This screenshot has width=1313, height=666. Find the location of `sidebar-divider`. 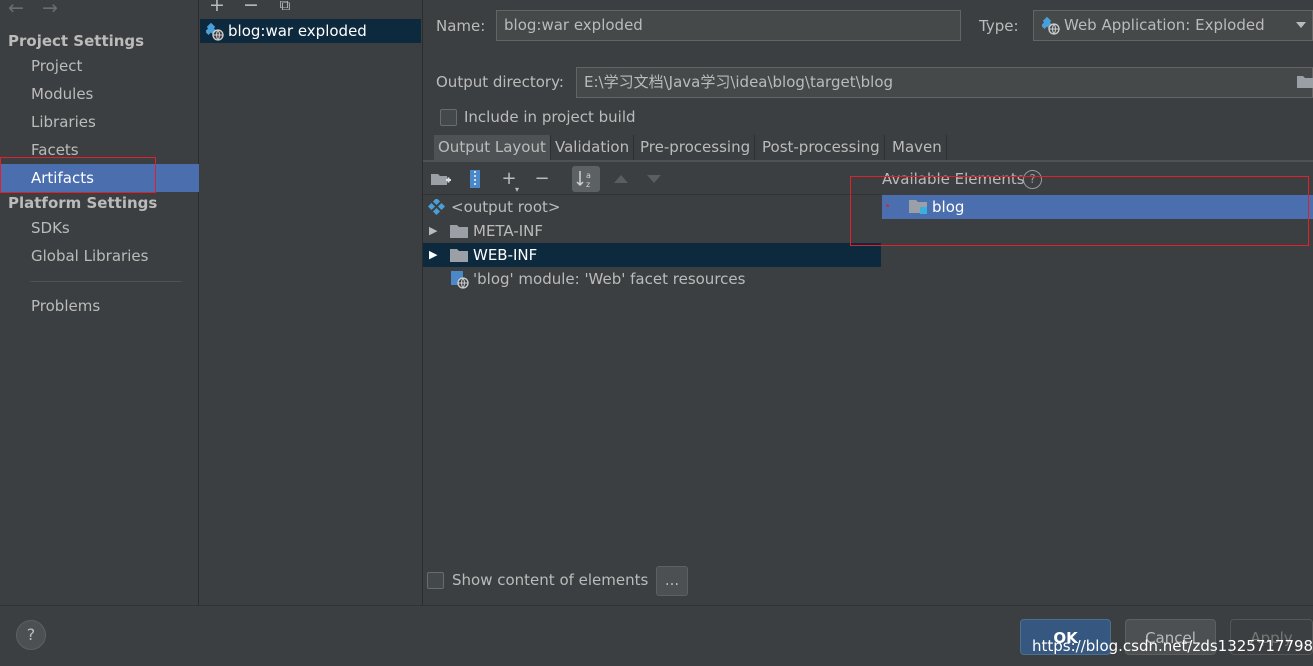

sidebar-divider is located at coordinates (106, 281).